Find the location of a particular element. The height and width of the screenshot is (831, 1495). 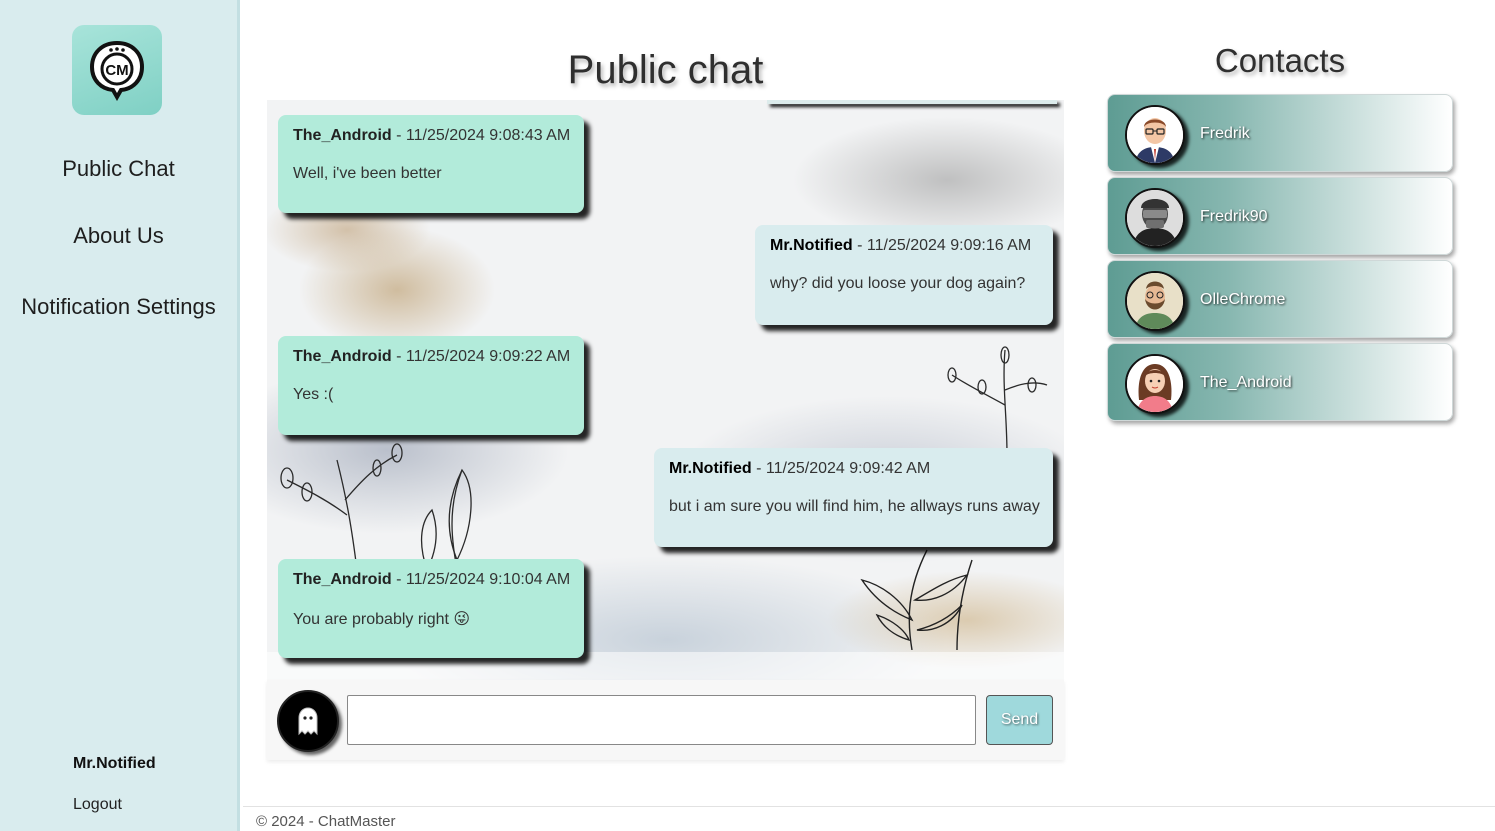

woman-long-hair-avatar is located at coordinates (1155, 384).